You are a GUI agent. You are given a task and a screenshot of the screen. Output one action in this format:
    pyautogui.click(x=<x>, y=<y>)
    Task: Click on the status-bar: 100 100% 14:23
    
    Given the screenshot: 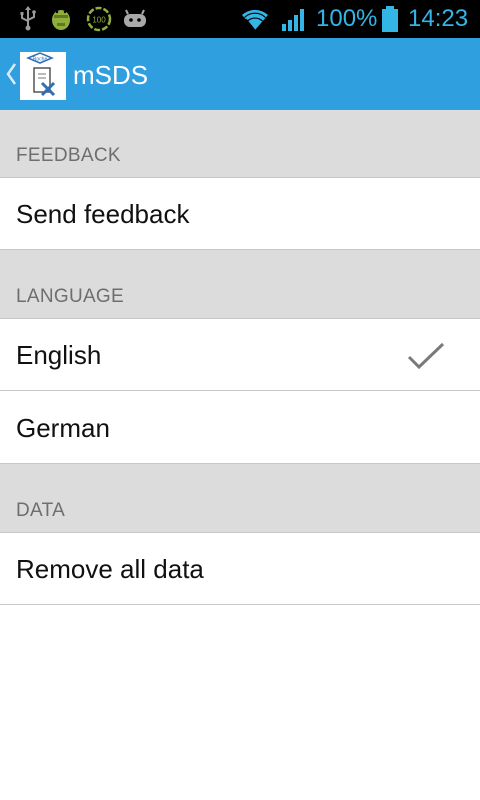 What is the action you would take?
    pyautogui.click(x=240, y=19)
    